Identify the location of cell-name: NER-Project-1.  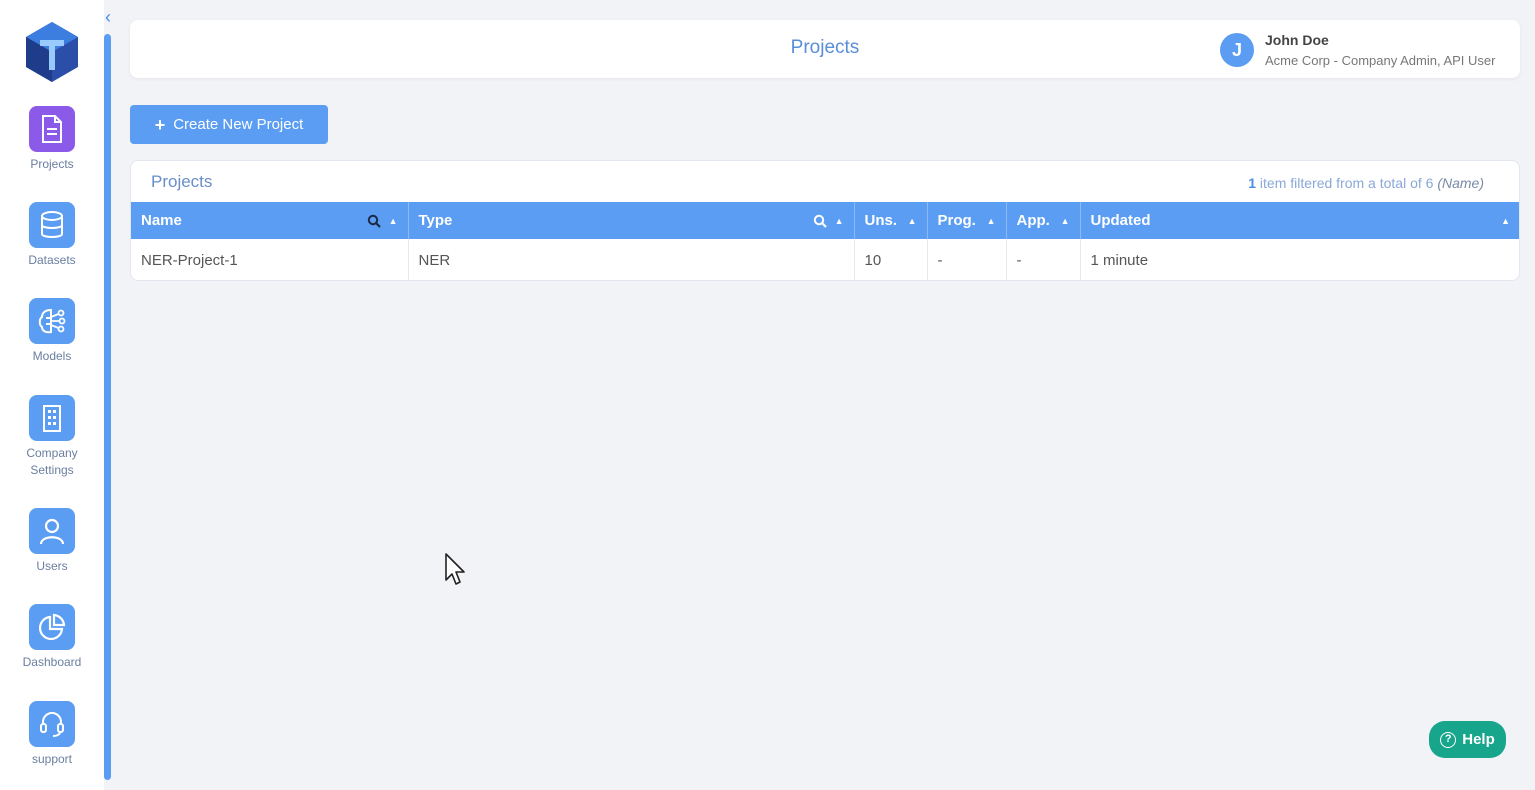
(270, 259).